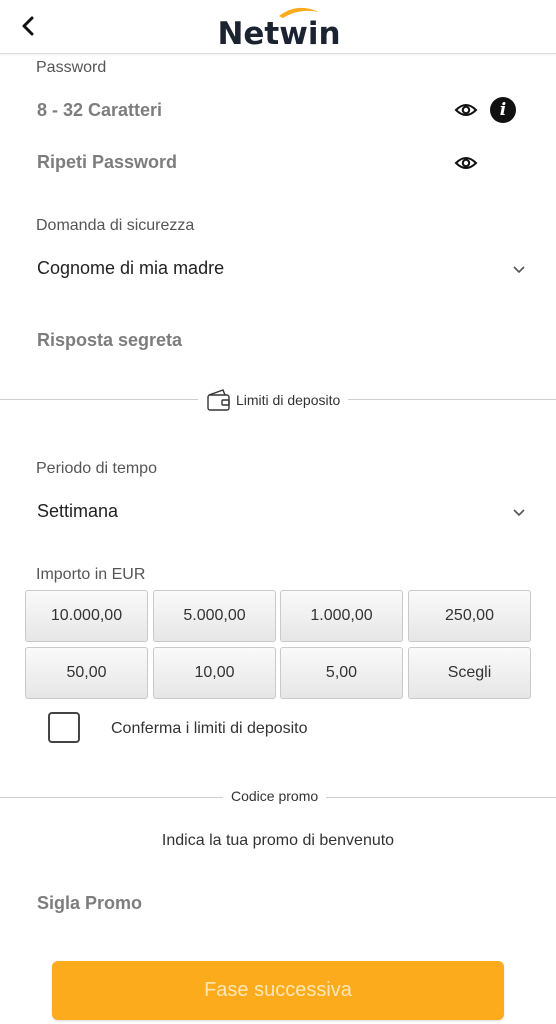 The height and width of the screenshot is (1024, 556). Describe the element at coordinates (107, 162) in the screenshot. I see `repeat-password-input: Ripeti Password` at that location.